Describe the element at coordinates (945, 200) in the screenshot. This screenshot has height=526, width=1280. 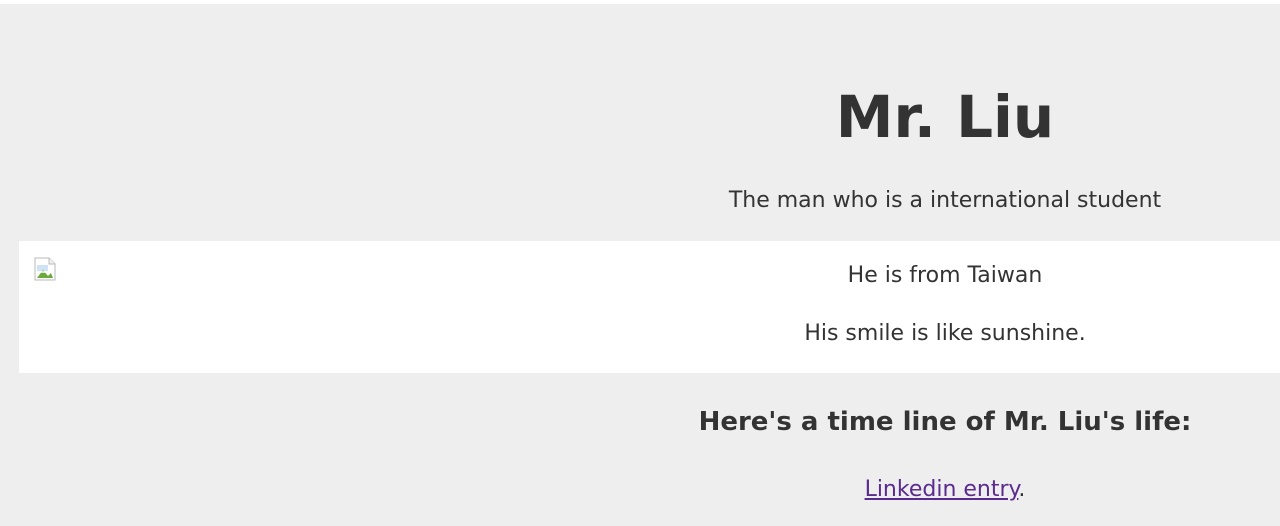
I see `page-subtitle: The man who is a international student` at that location.